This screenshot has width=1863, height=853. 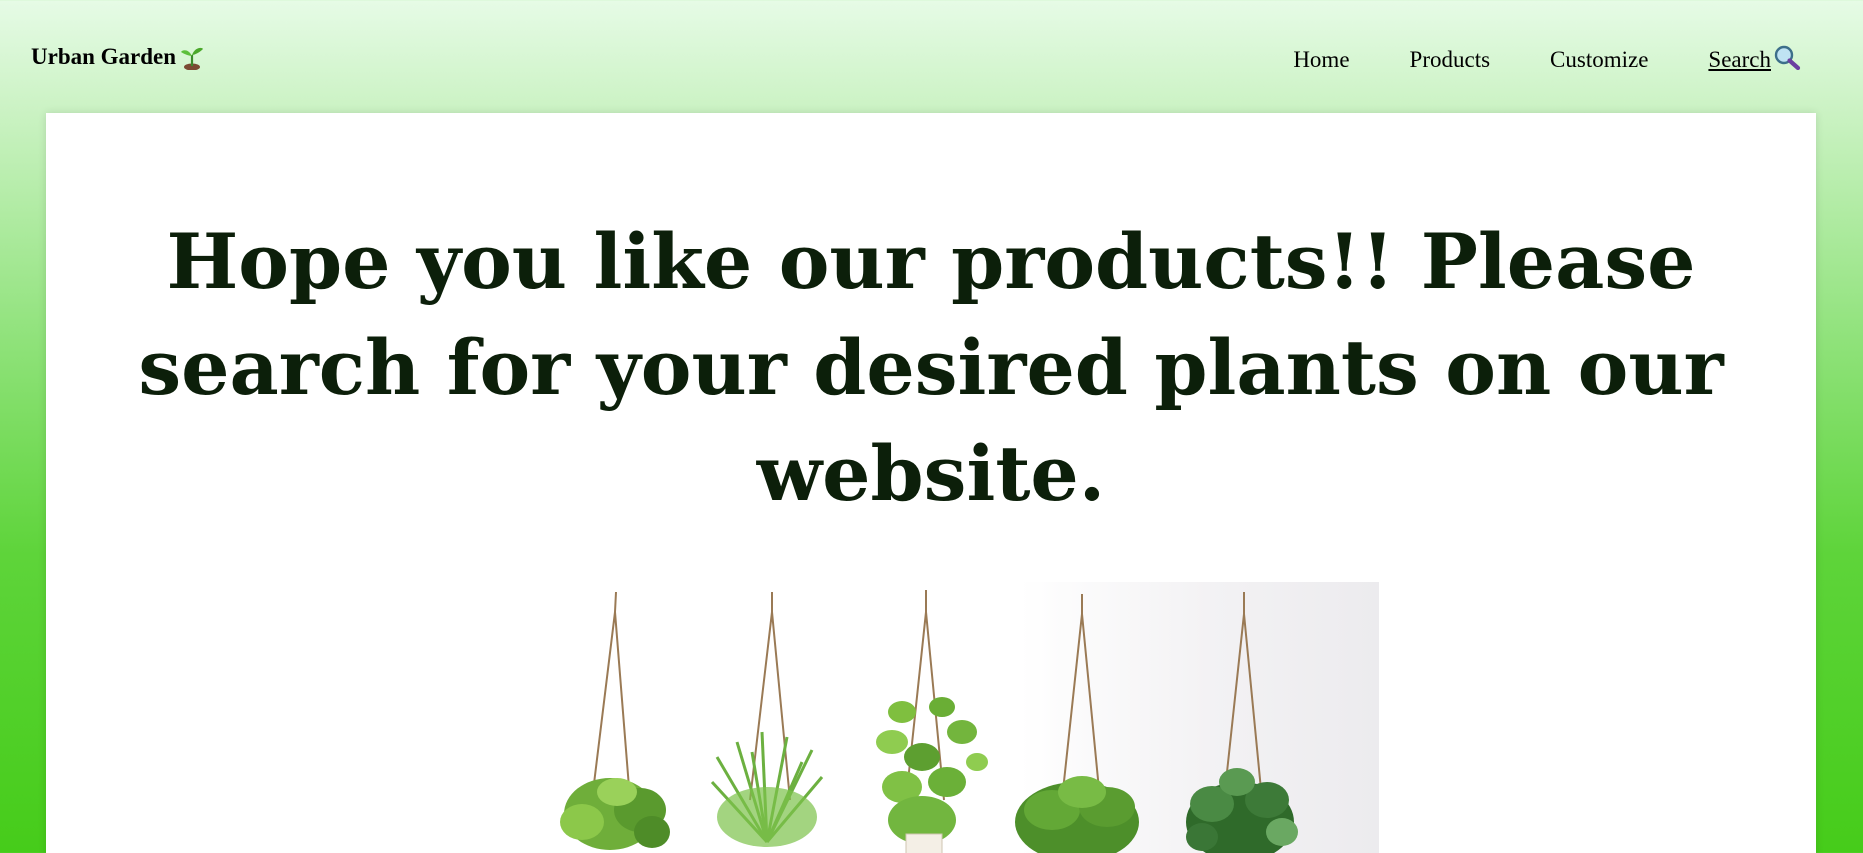 What do you see at coordinates (104, 56) in the screenshot?
I see `brand-name: Urban Garden` at bounding box center [104, 56].